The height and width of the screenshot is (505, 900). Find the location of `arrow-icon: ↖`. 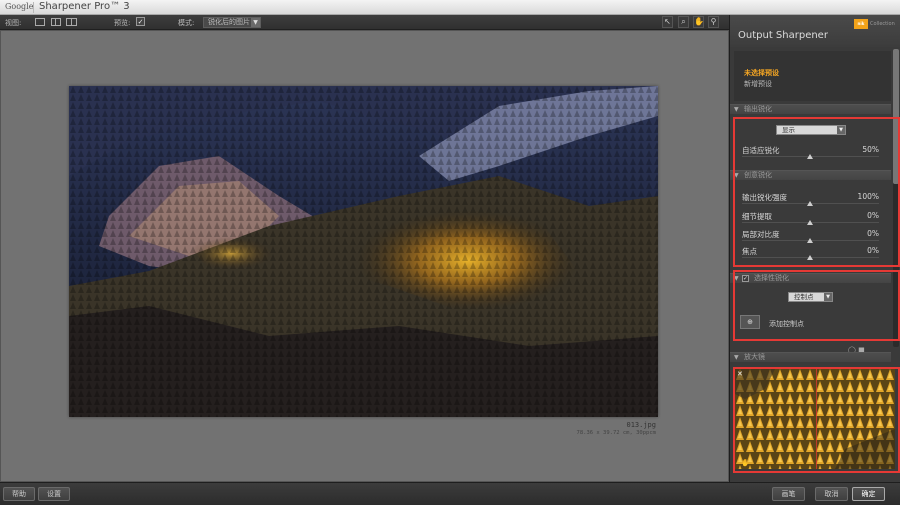

arrow-icon: ↖ is located at coordinates (667, 22).